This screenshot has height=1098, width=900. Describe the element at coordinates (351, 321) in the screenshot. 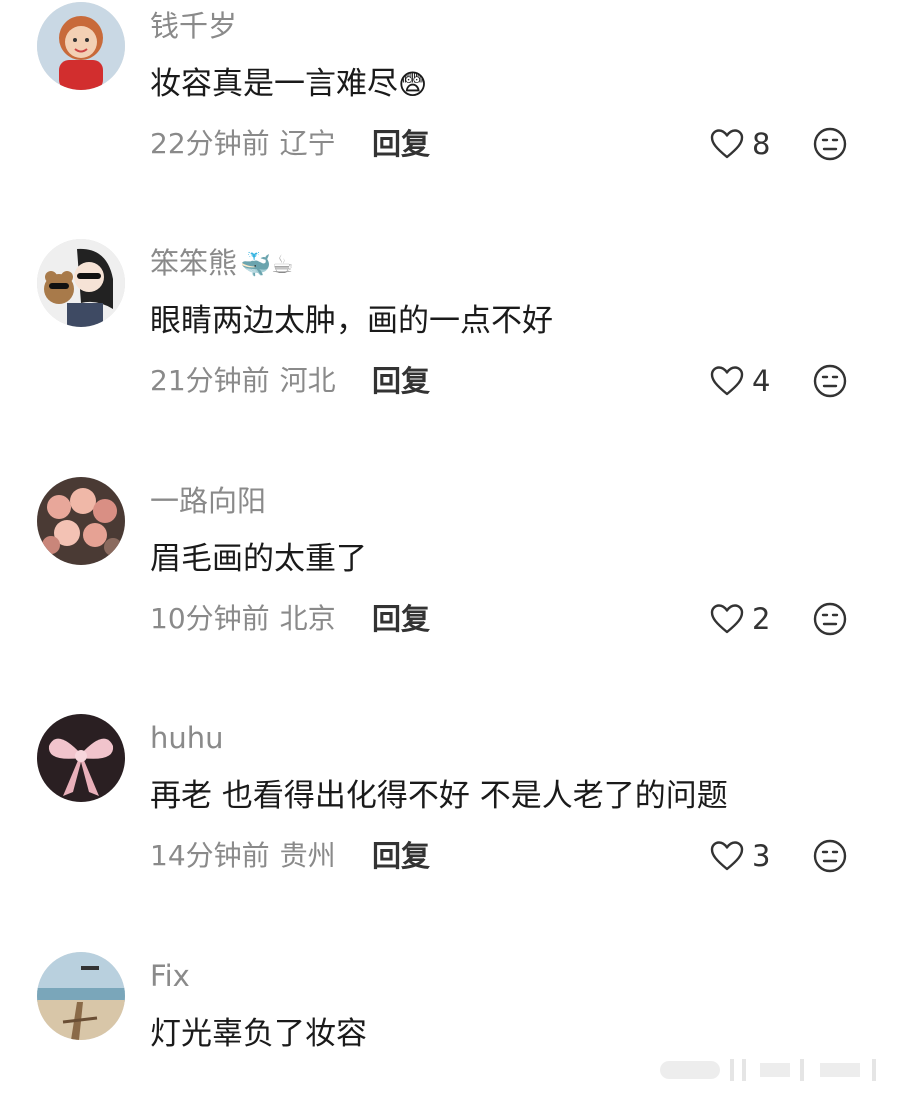

I see `comment-text: 眼睛两边太肿，画的一点不好` at that location.